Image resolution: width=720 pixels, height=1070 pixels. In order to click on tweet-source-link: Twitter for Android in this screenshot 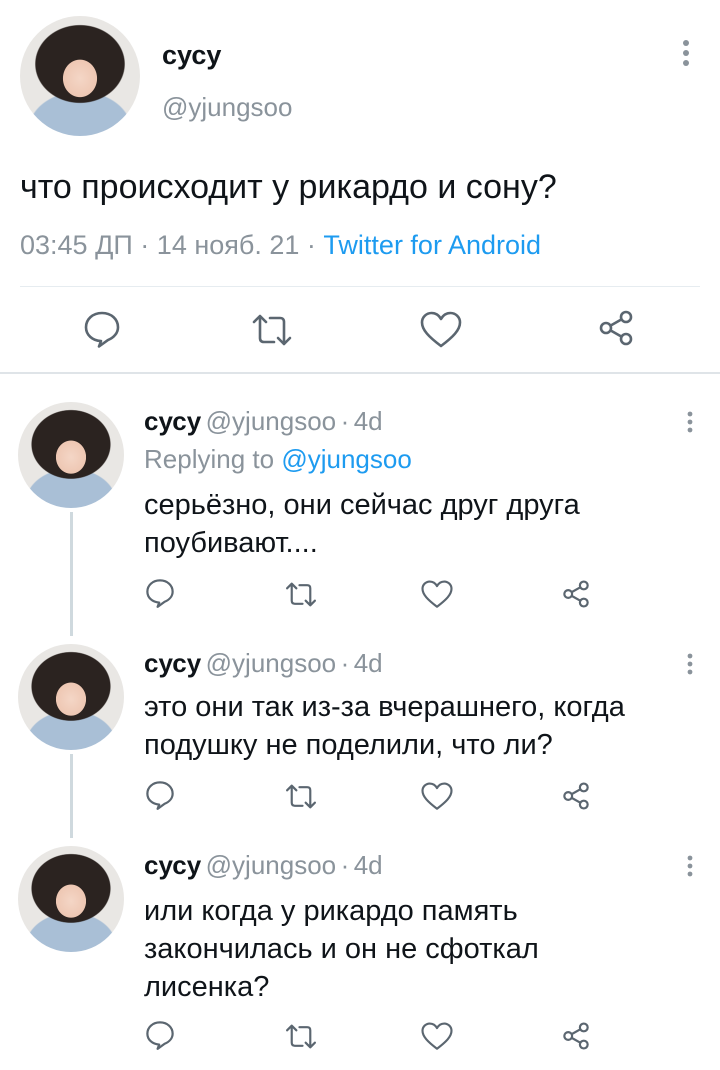, I will do `click(432, 245)`.